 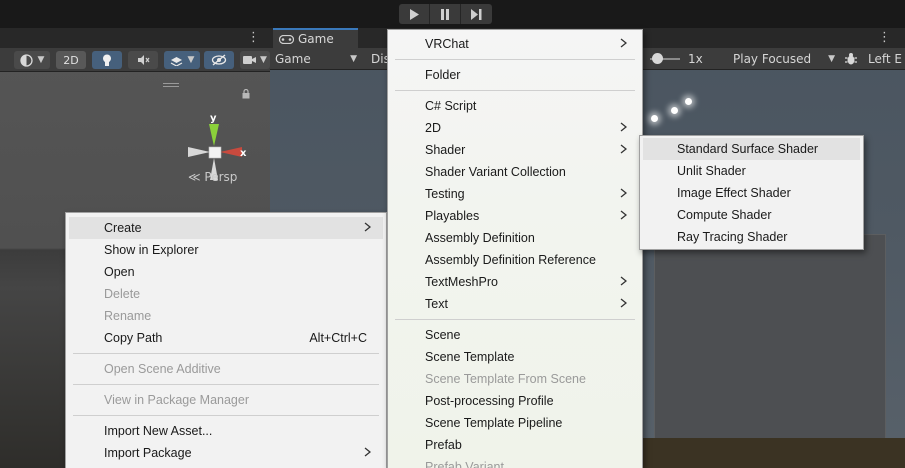 I want to click on menu-item-rename: Rename, so click(x=226, y=316).